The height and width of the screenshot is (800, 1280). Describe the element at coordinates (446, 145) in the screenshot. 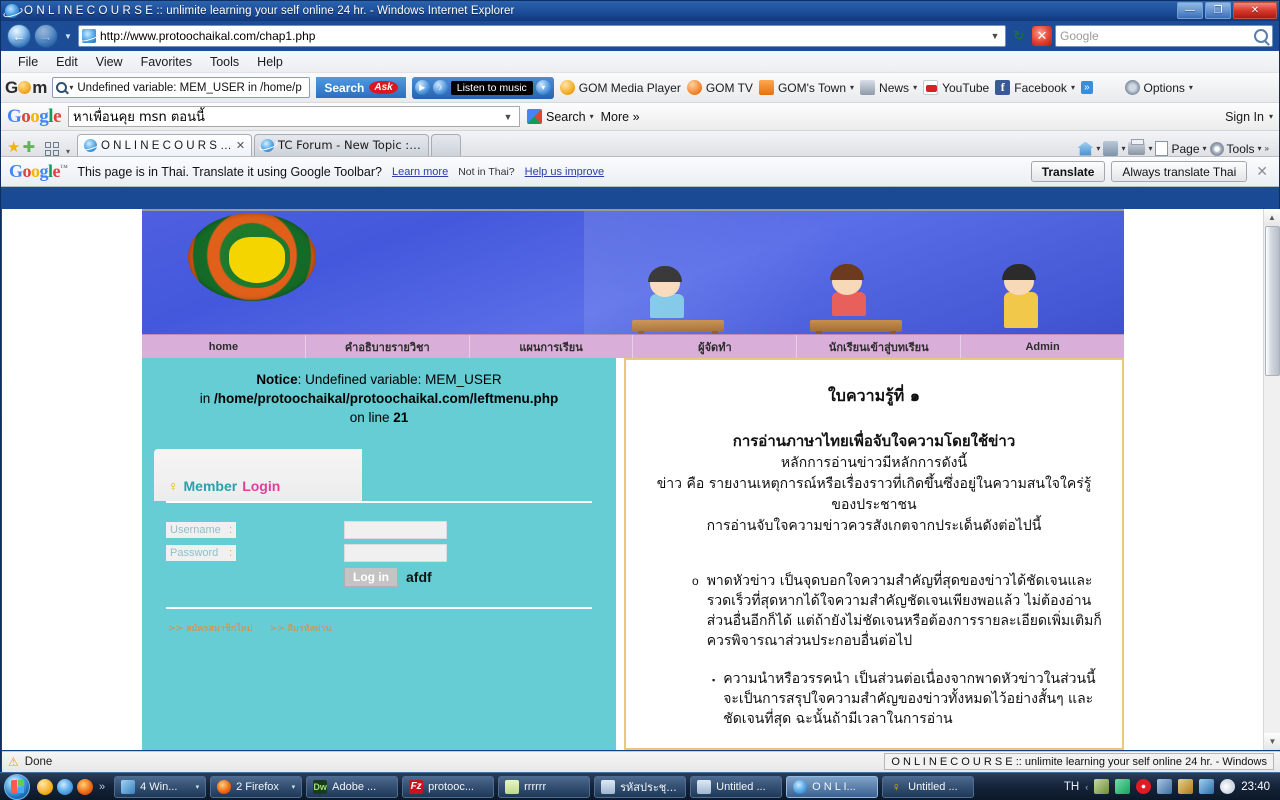

I see `new-tab-button` at that location.